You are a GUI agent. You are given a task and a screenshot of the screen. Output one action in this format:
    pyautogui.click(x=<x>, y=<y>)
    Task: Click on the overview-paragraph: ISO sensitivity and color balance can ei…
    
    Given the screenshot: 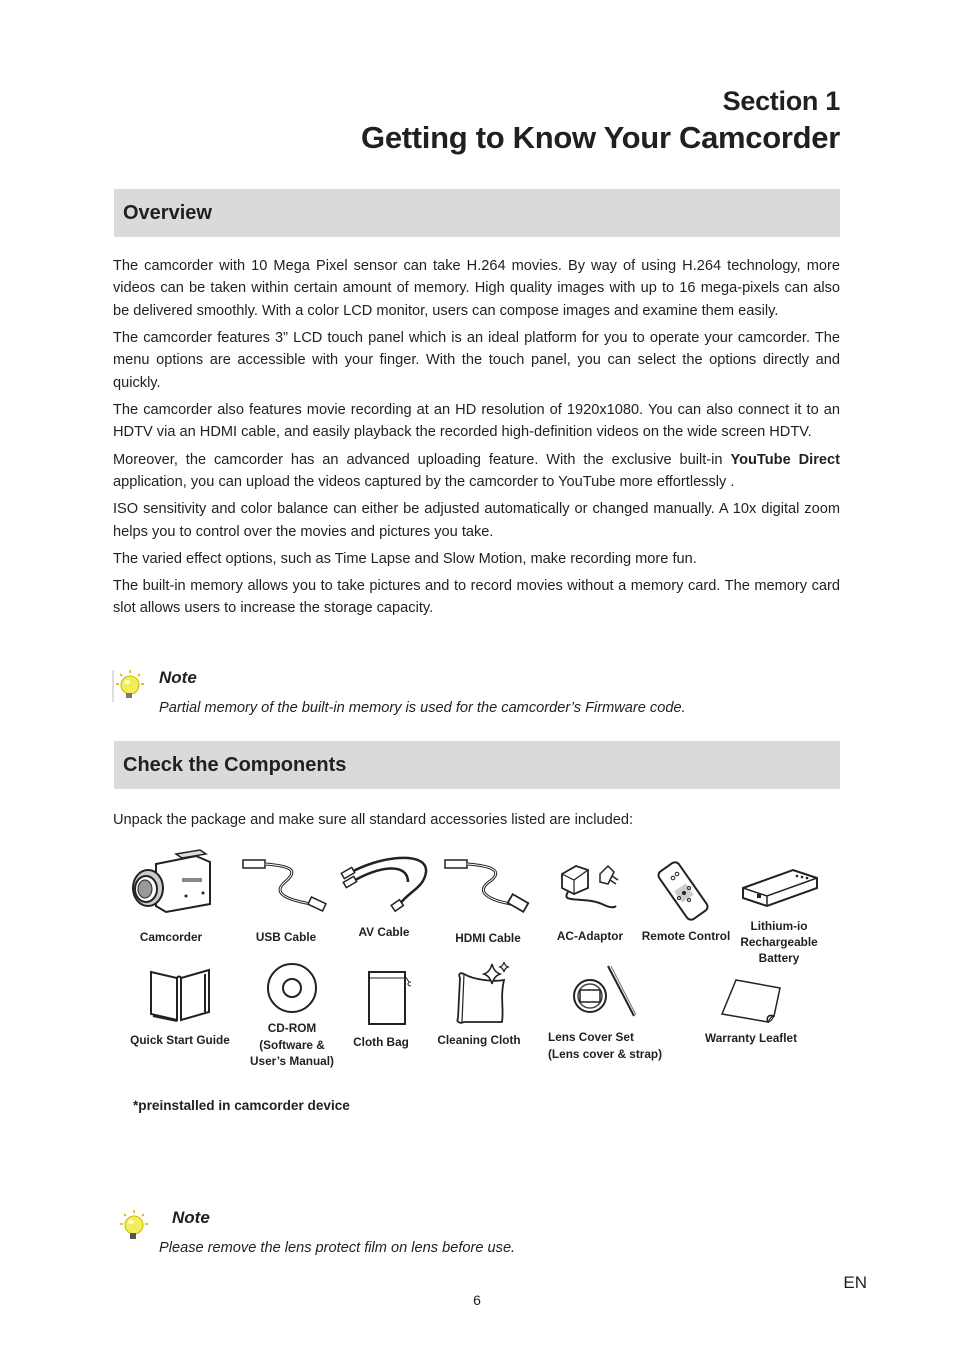 What is the action you would take?
    pyautogui.click(x=476, y=520)
    